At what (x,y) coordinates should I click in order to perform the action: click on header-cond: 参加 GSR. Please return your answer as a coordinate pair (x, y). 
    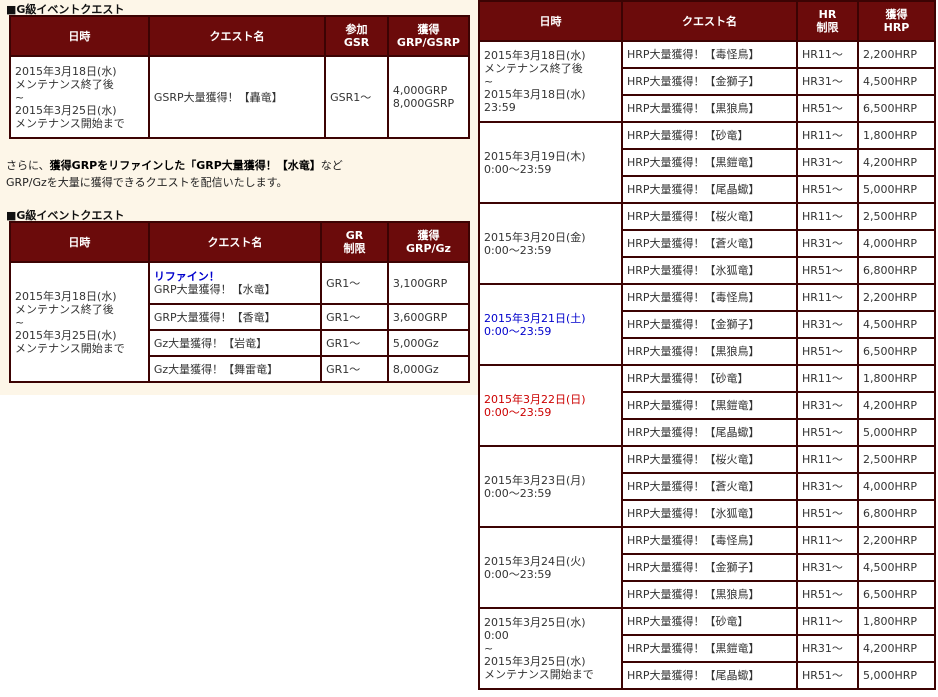
    Looking at the image, I should click on (356, 36).